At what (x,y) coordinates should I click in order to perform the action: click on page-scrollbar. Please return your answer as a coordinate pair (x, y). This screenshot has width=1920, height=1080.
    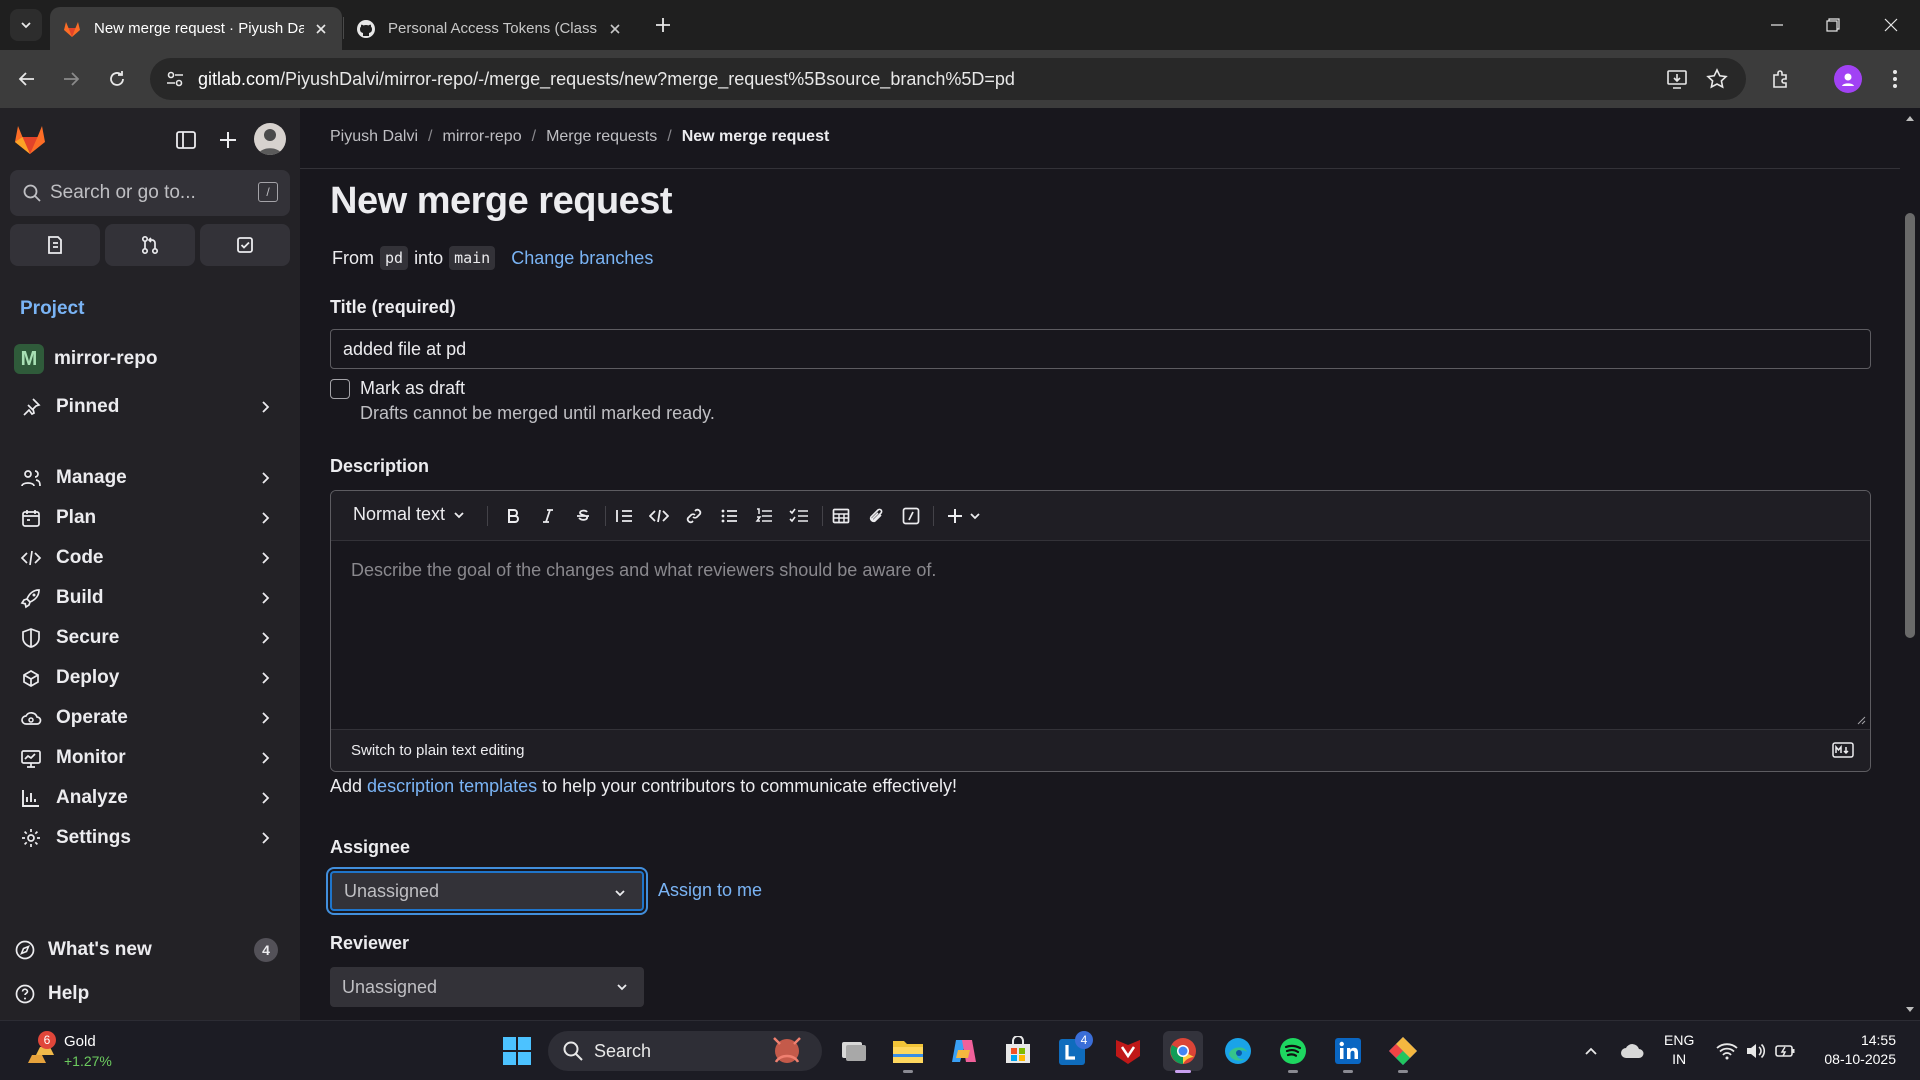
    Looking at the image, I should click on (1910, 564).